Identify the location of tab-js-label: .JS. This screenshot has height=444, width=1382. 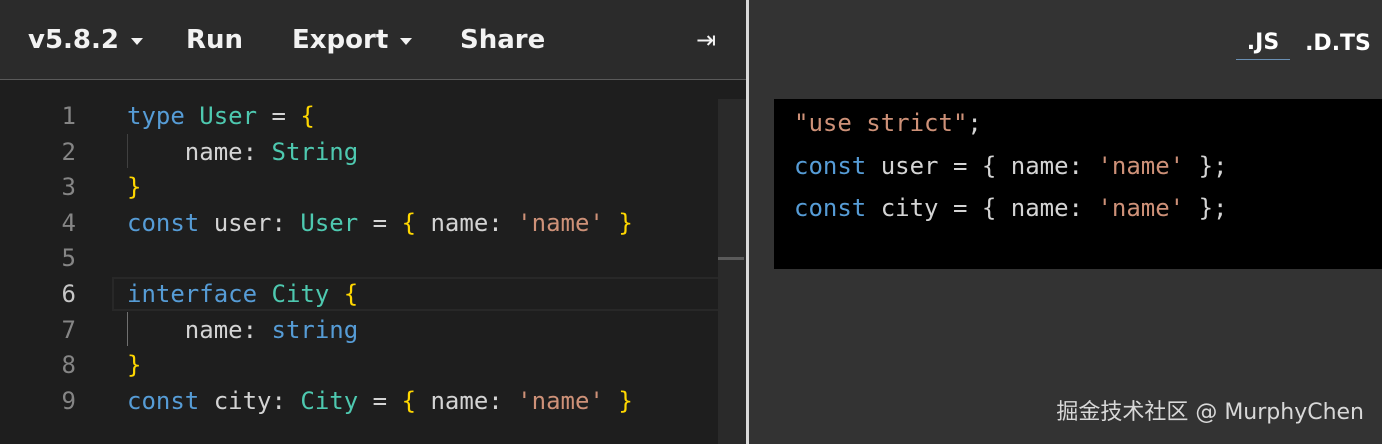
(1263, 42).